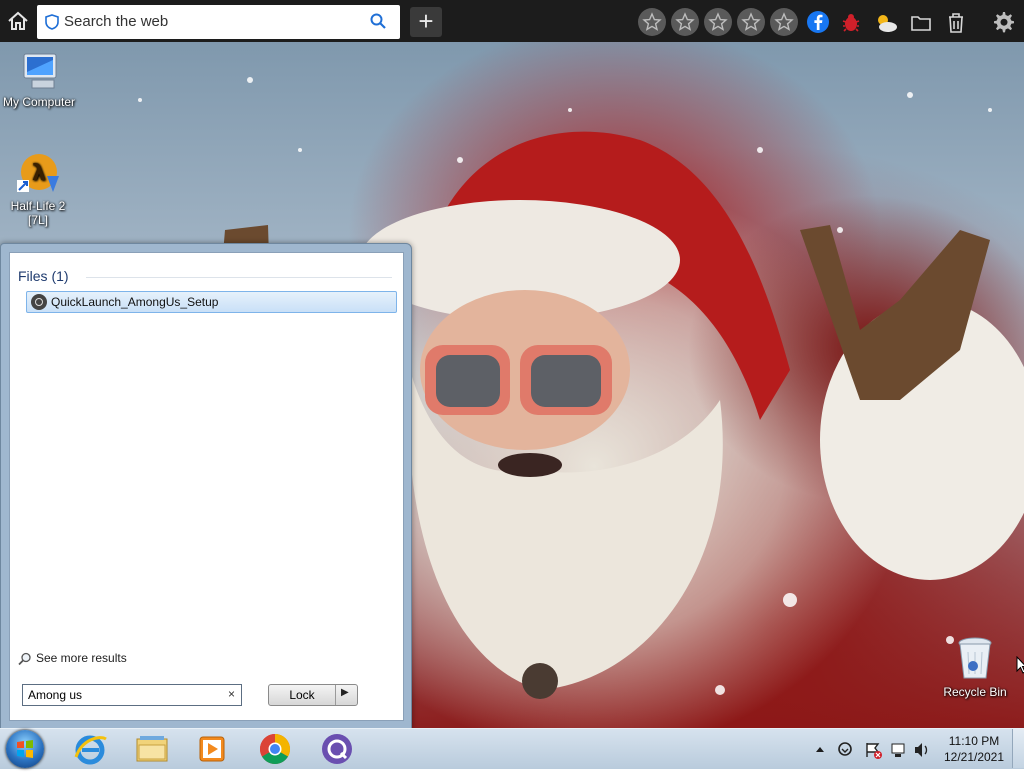 The width and height of the screenshot is (1024, 773). What do you see at coordinates (845, 749) in the screenshot?
I see `sync-icon` at bounding box center [845, 749].